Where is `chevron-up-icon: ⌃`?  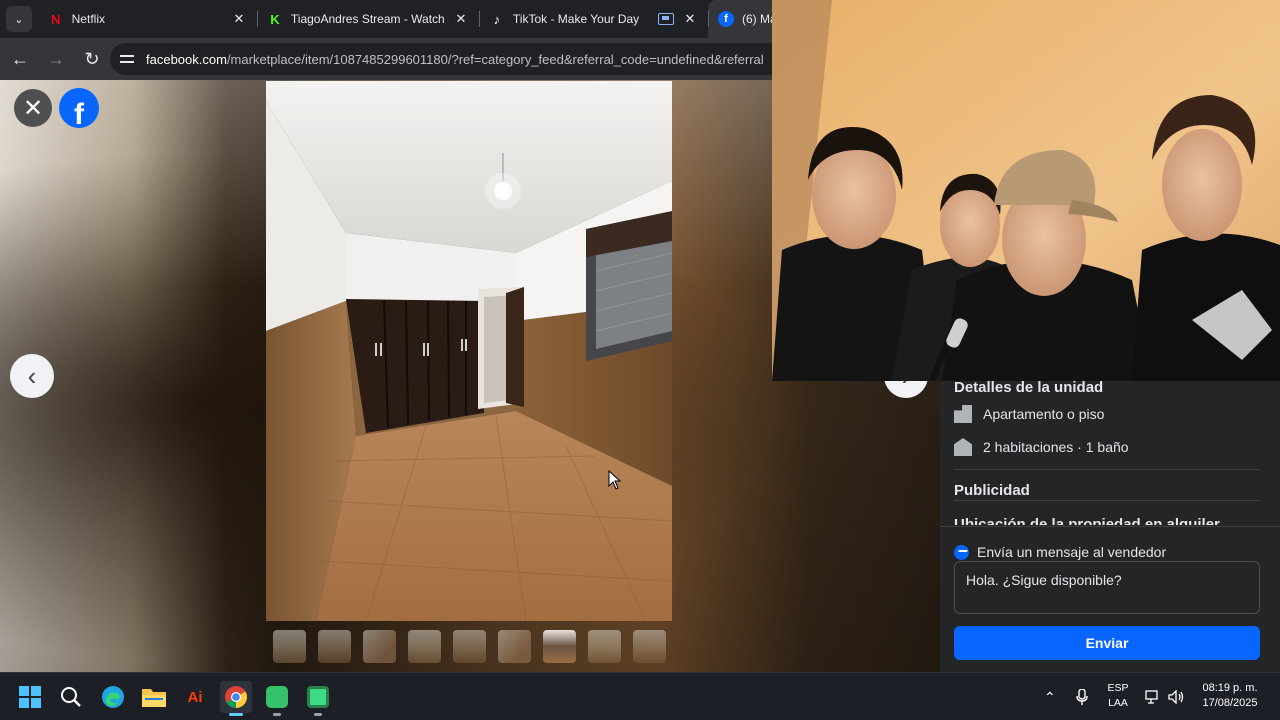
chevron-up-icon: ⌃ is located at coordinates (1050, 696).